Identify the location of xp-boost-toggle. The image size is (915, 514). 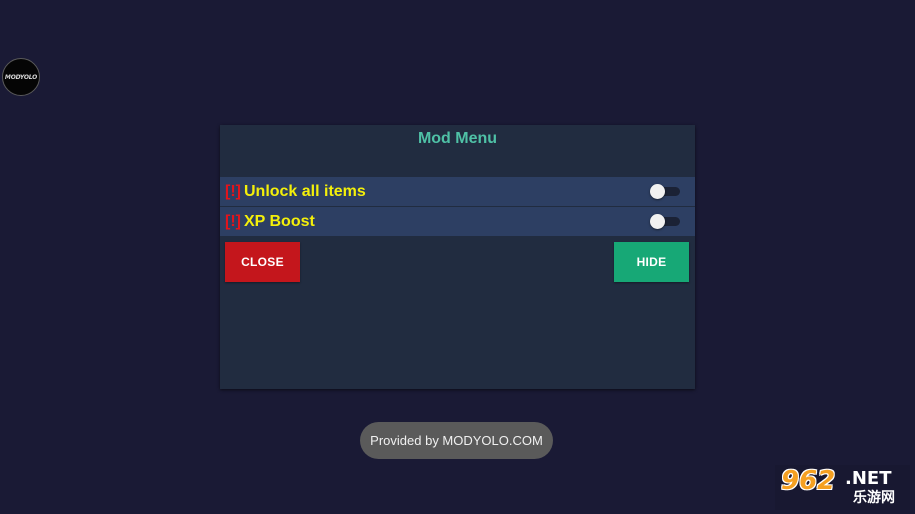
(665, 221).